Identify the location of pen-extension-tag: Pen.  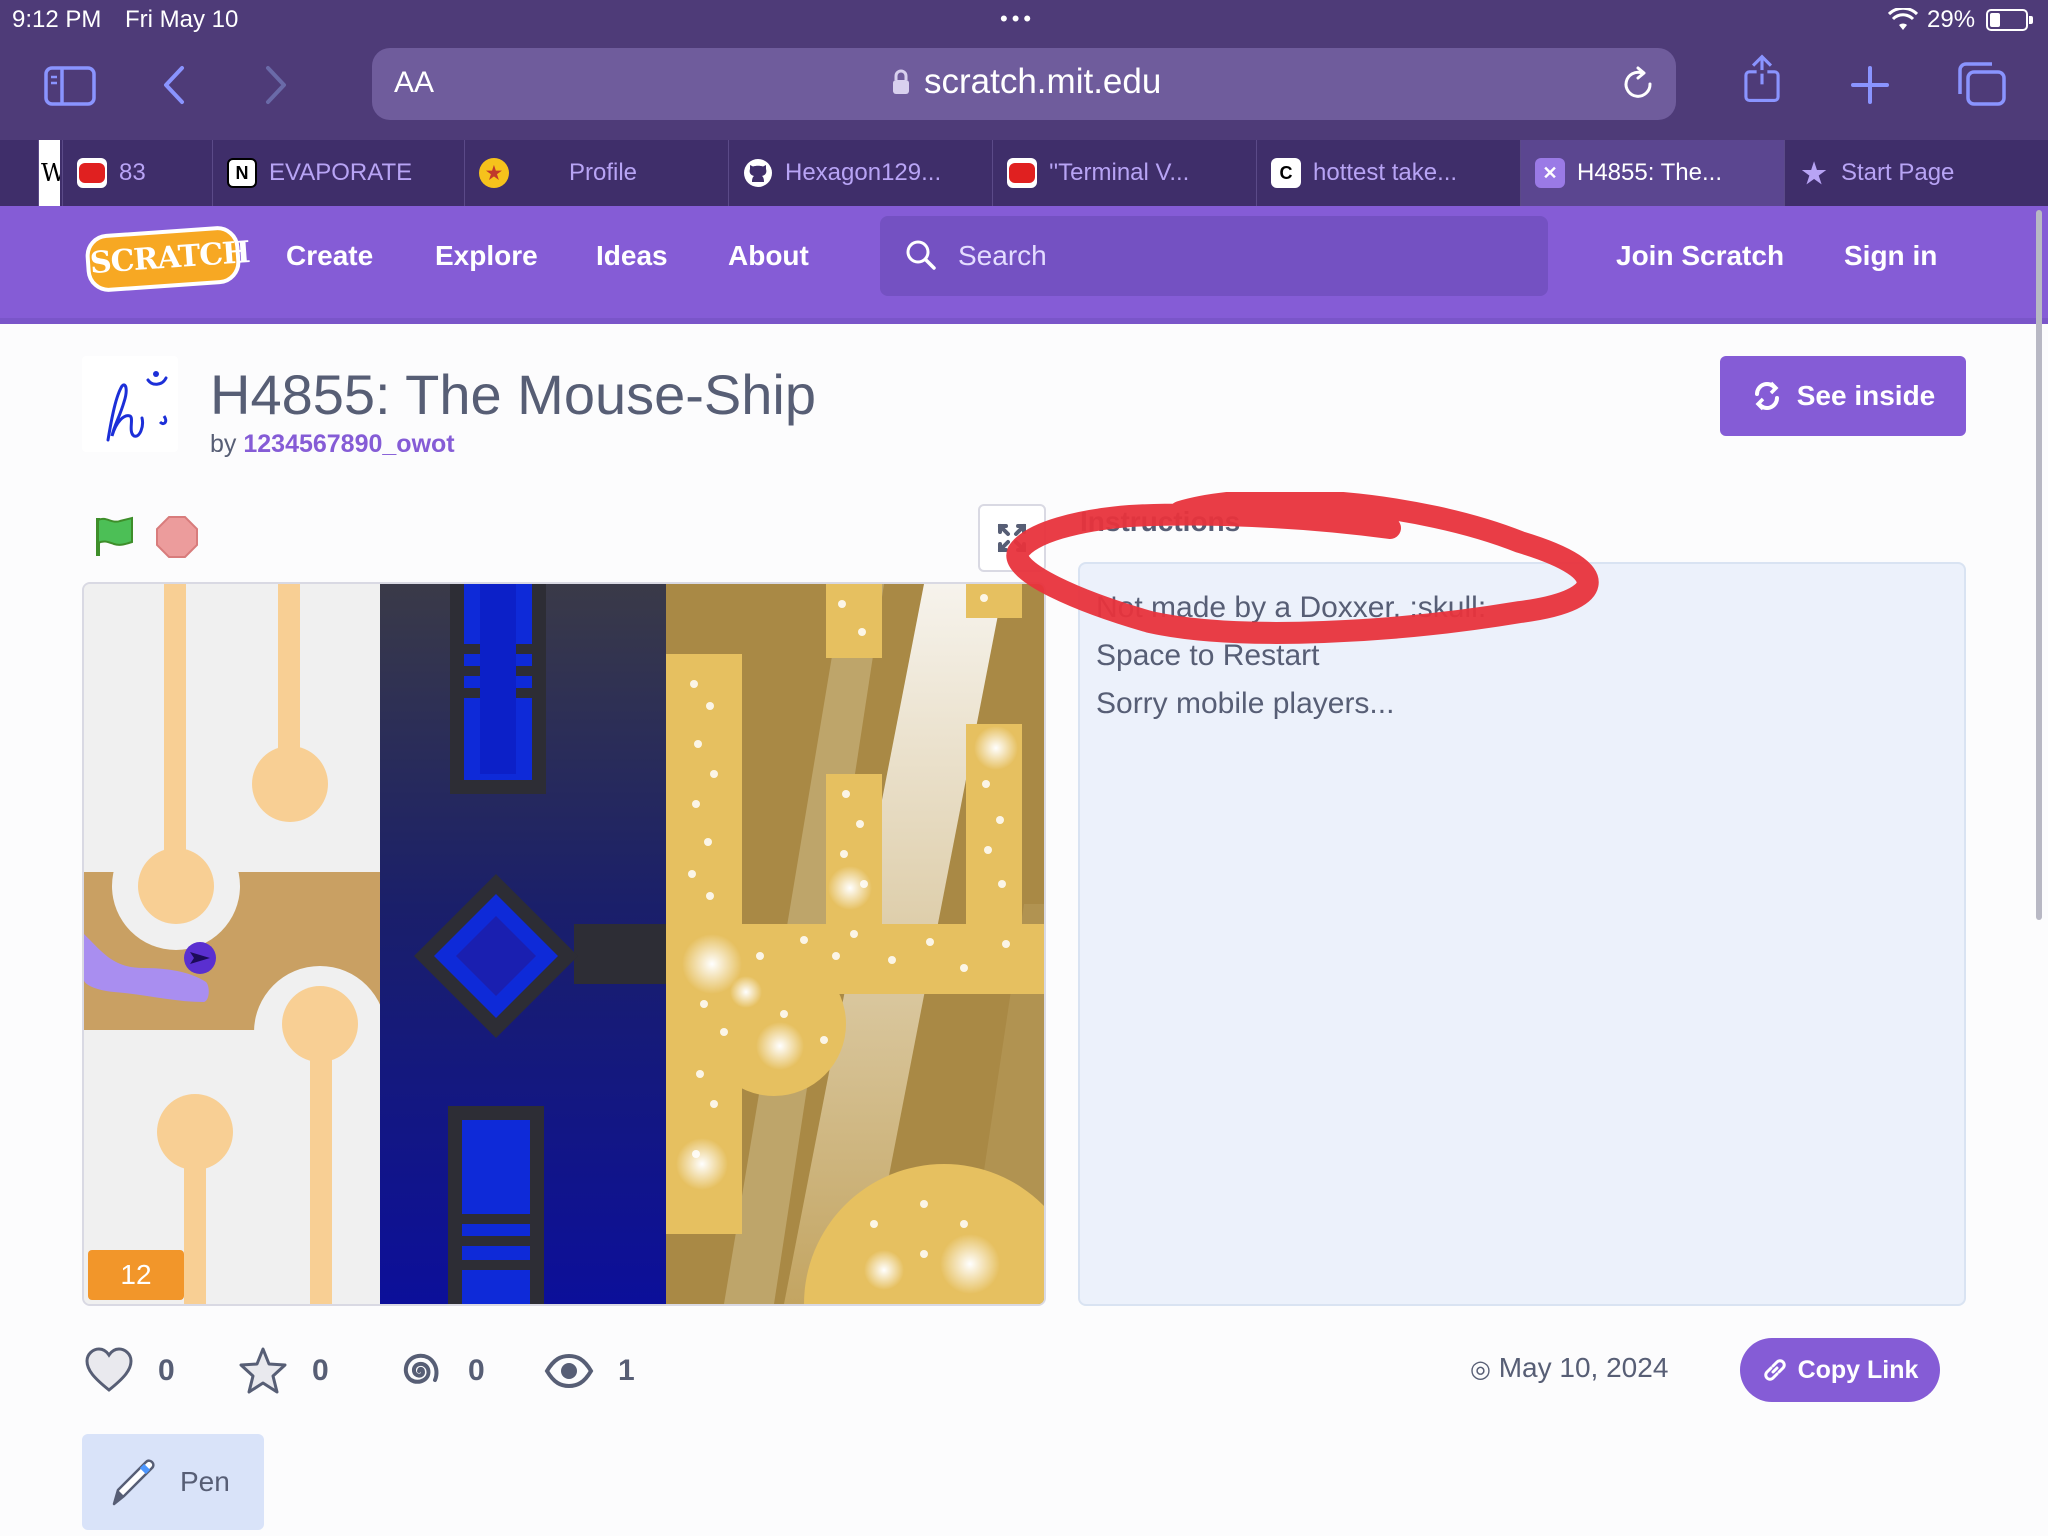
(173, 1482).